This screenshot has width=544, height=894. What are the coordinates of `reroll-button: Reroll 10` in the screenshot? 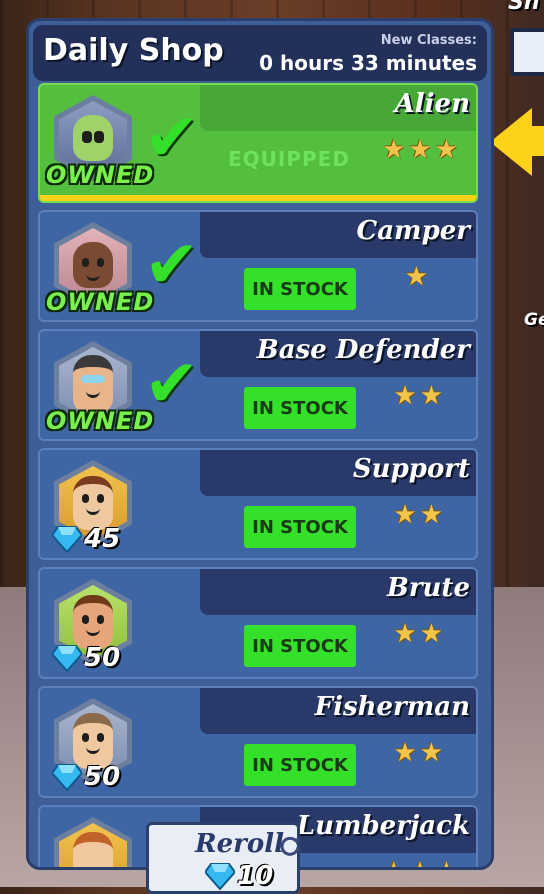 It's located at (223, 858).